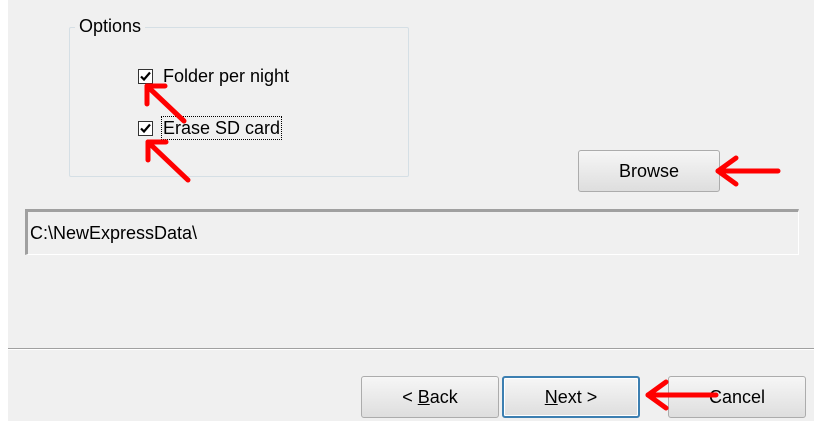  What do you see at coordinates (412, 232) in the screenshot?
I see `path-field: C:\NewExpressData\` at bounding box center [412, 232].